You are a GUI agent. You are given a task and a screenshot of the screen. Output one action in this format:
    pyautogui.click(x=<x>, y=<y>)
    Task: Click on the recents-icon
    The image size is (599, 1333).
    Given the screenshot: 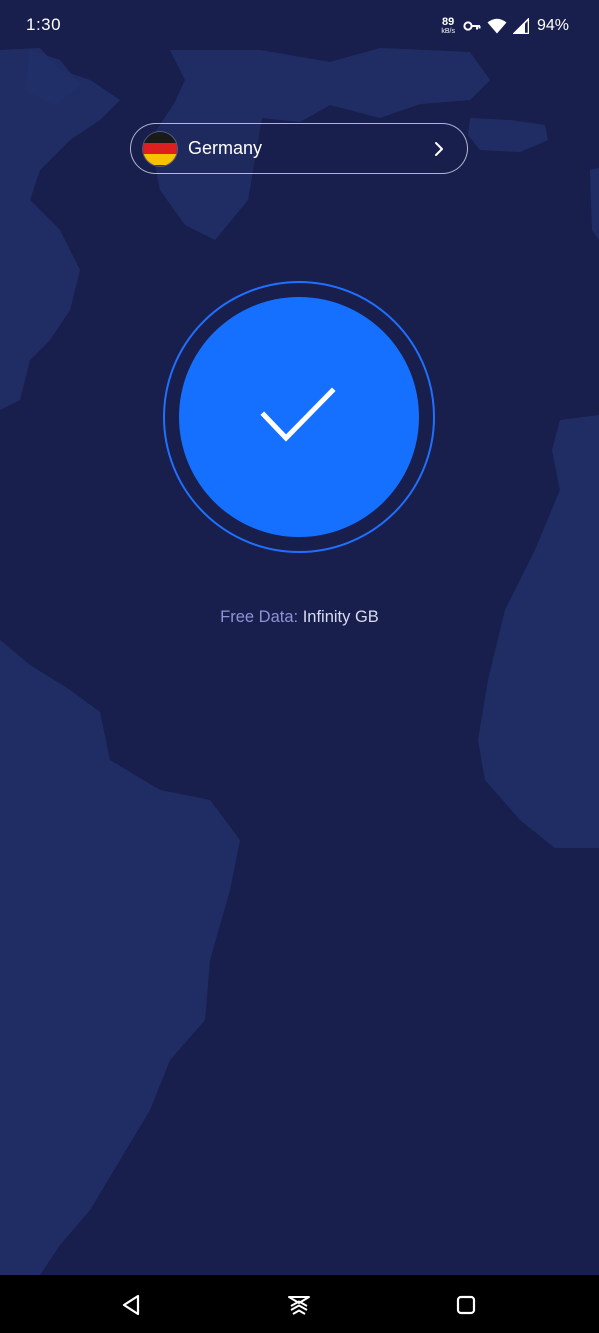 What is the action you would take?
    pyautogui.click(x=466, y=1305)
    